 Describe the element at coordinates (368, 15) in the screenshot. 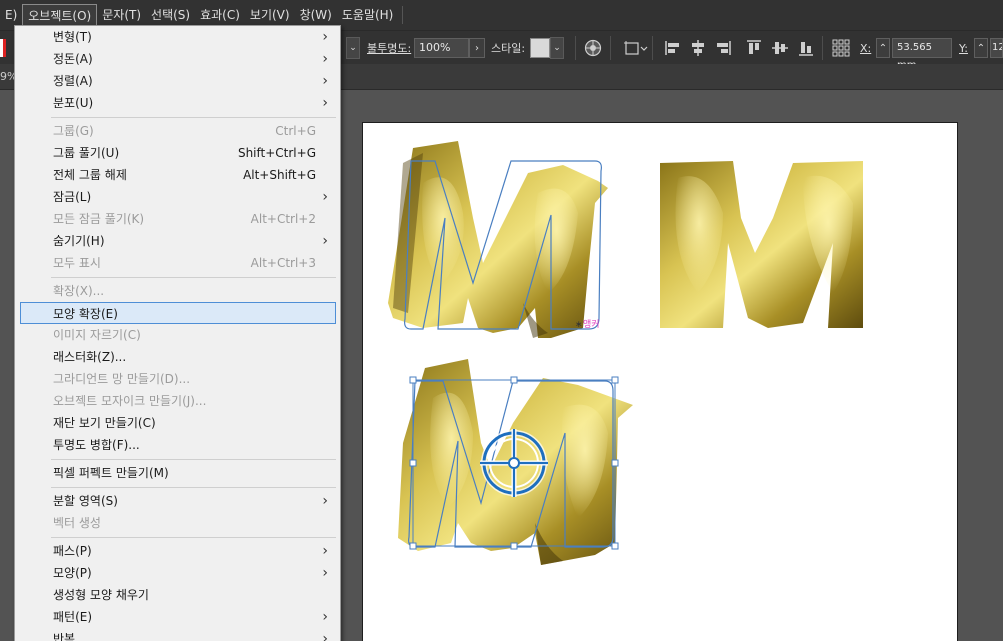

I see `menu-help: 도움말(H)` at that location.